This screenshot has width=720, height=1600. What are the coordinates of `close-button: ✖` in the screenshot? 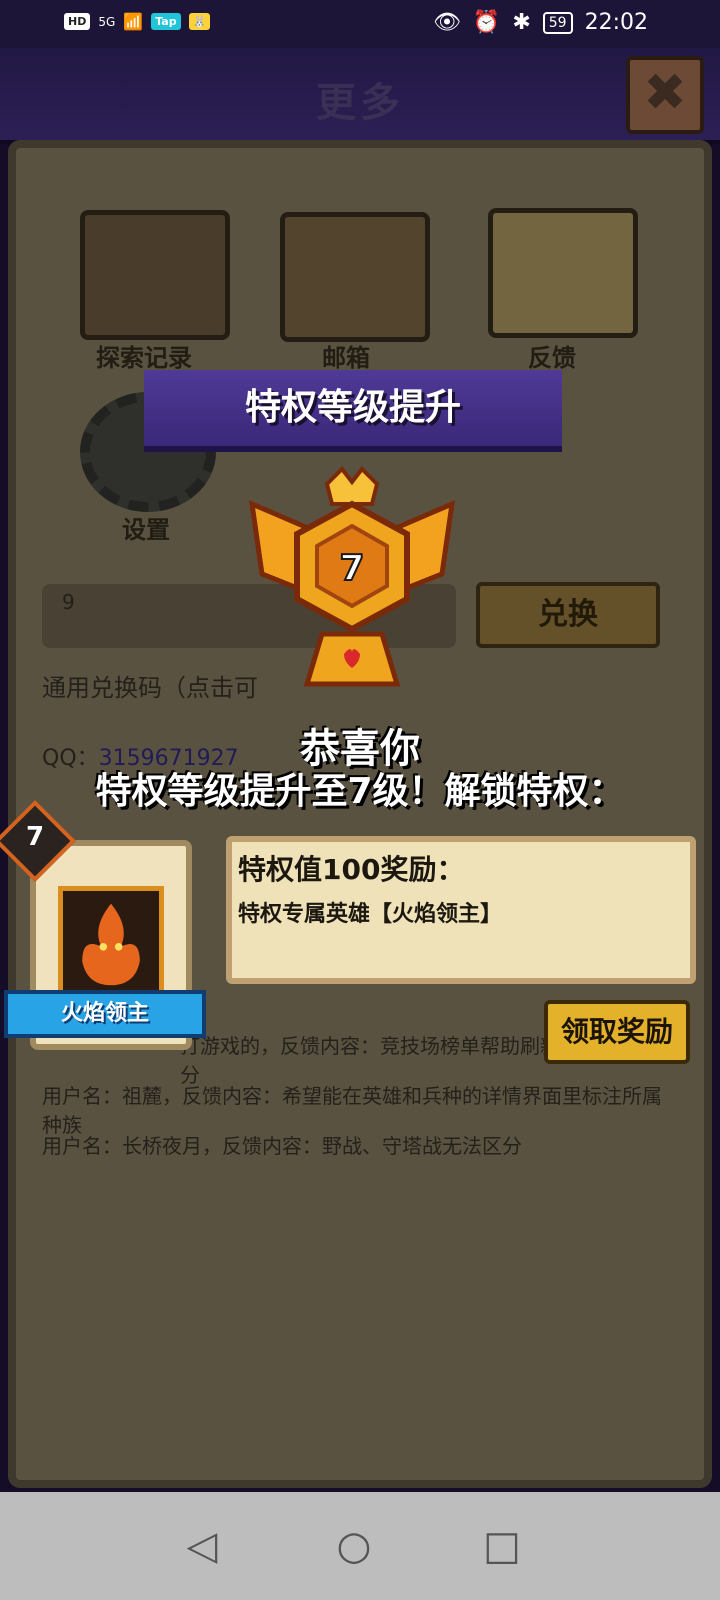 It's located at (665, 95).